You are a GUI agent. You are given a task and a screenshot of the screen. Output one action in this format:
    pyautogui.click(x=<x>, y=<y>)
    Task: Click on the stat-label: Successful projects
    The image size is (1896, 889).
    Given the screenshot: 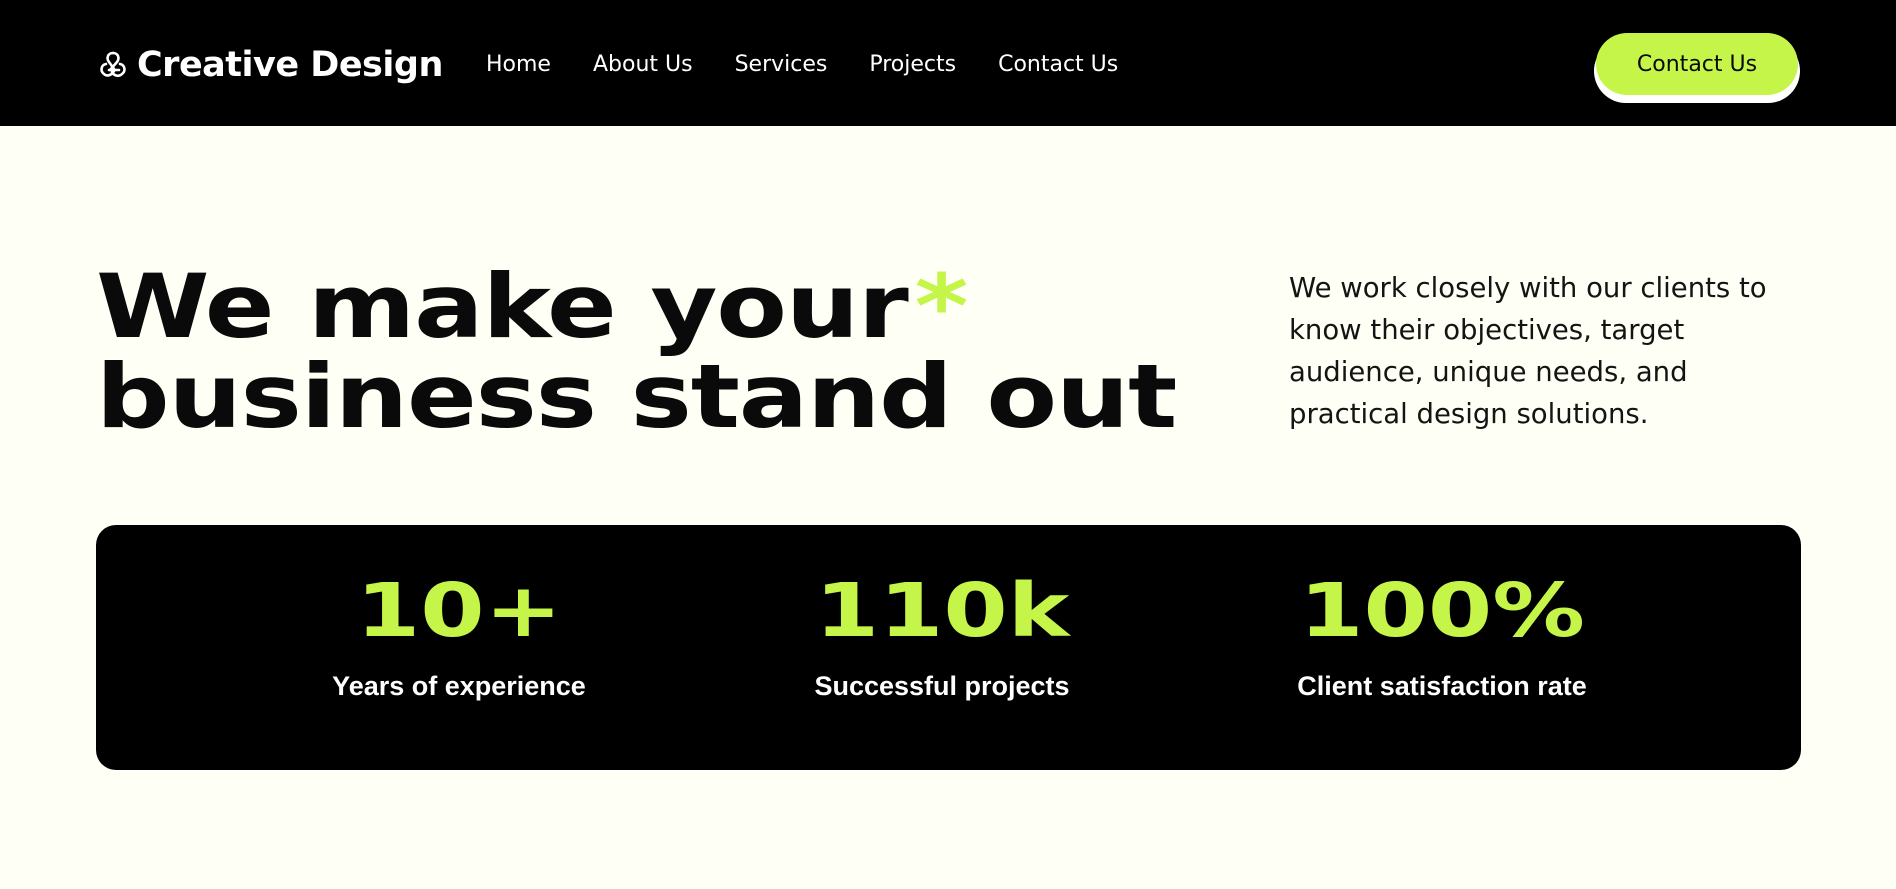 What is the action you would take?
    pyautogui.click(x=942, y=686)
    